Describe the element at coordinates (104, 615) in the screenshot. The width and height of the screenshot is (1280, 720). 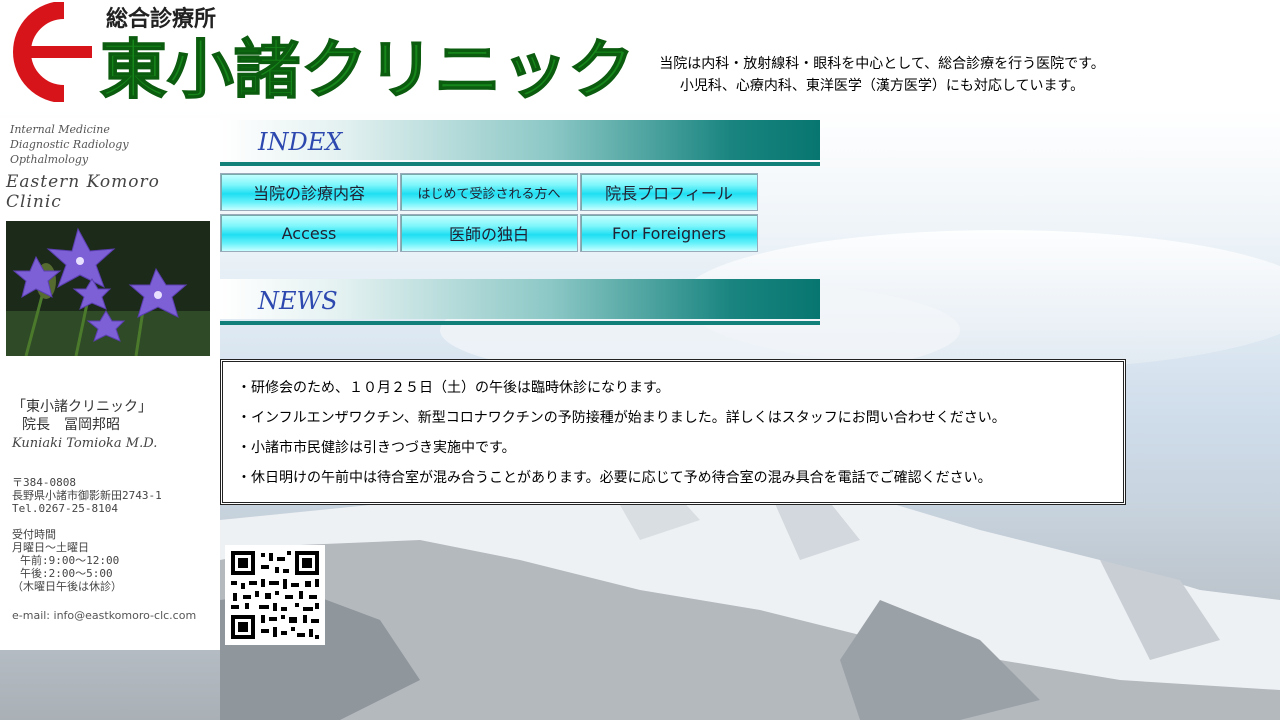
I see `email-link: e-mail: info@eastkomoro-clc.com` at that location.